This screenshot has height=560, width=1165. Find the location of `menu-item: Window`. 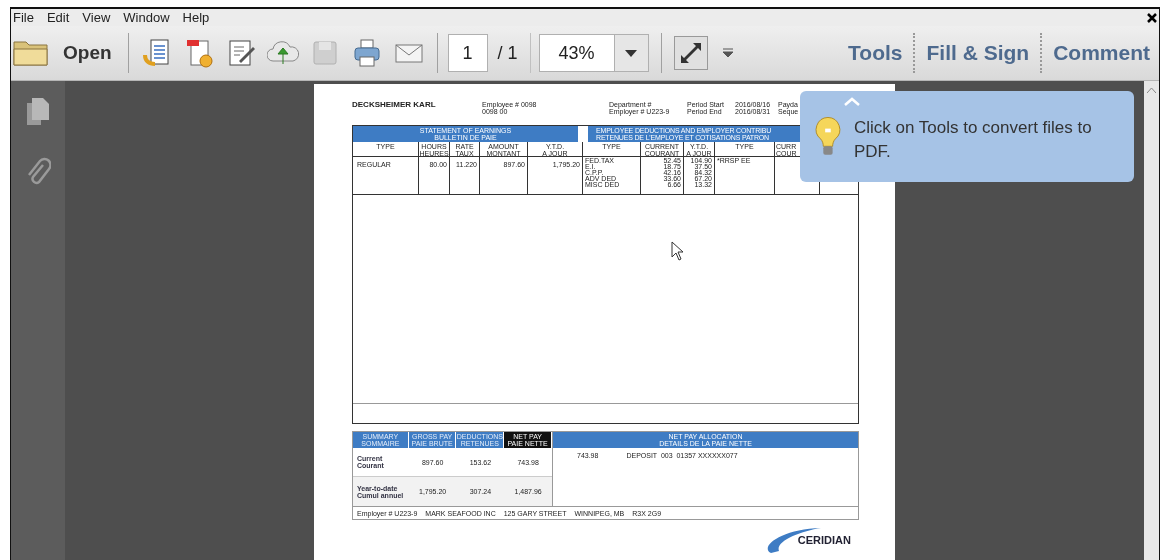

menu-item: Window is located at coordinates (146, 17).